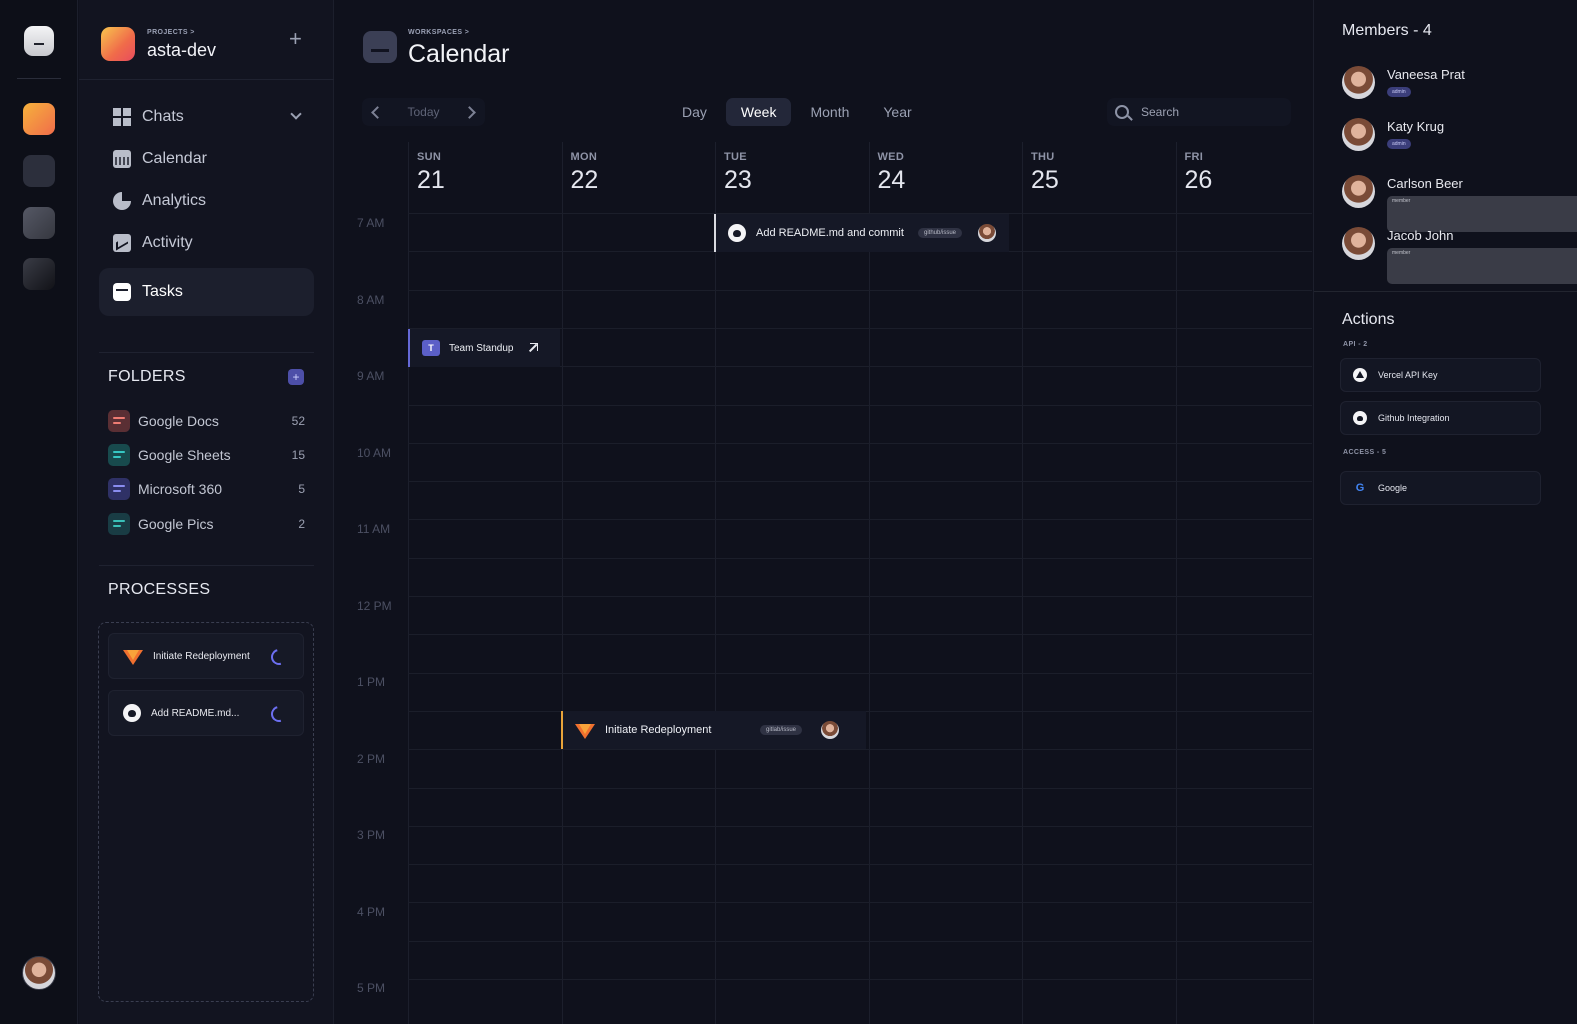  Describe the element at coordinates (122, 159) in the screenshot. I see `calendar-icon` at that location.